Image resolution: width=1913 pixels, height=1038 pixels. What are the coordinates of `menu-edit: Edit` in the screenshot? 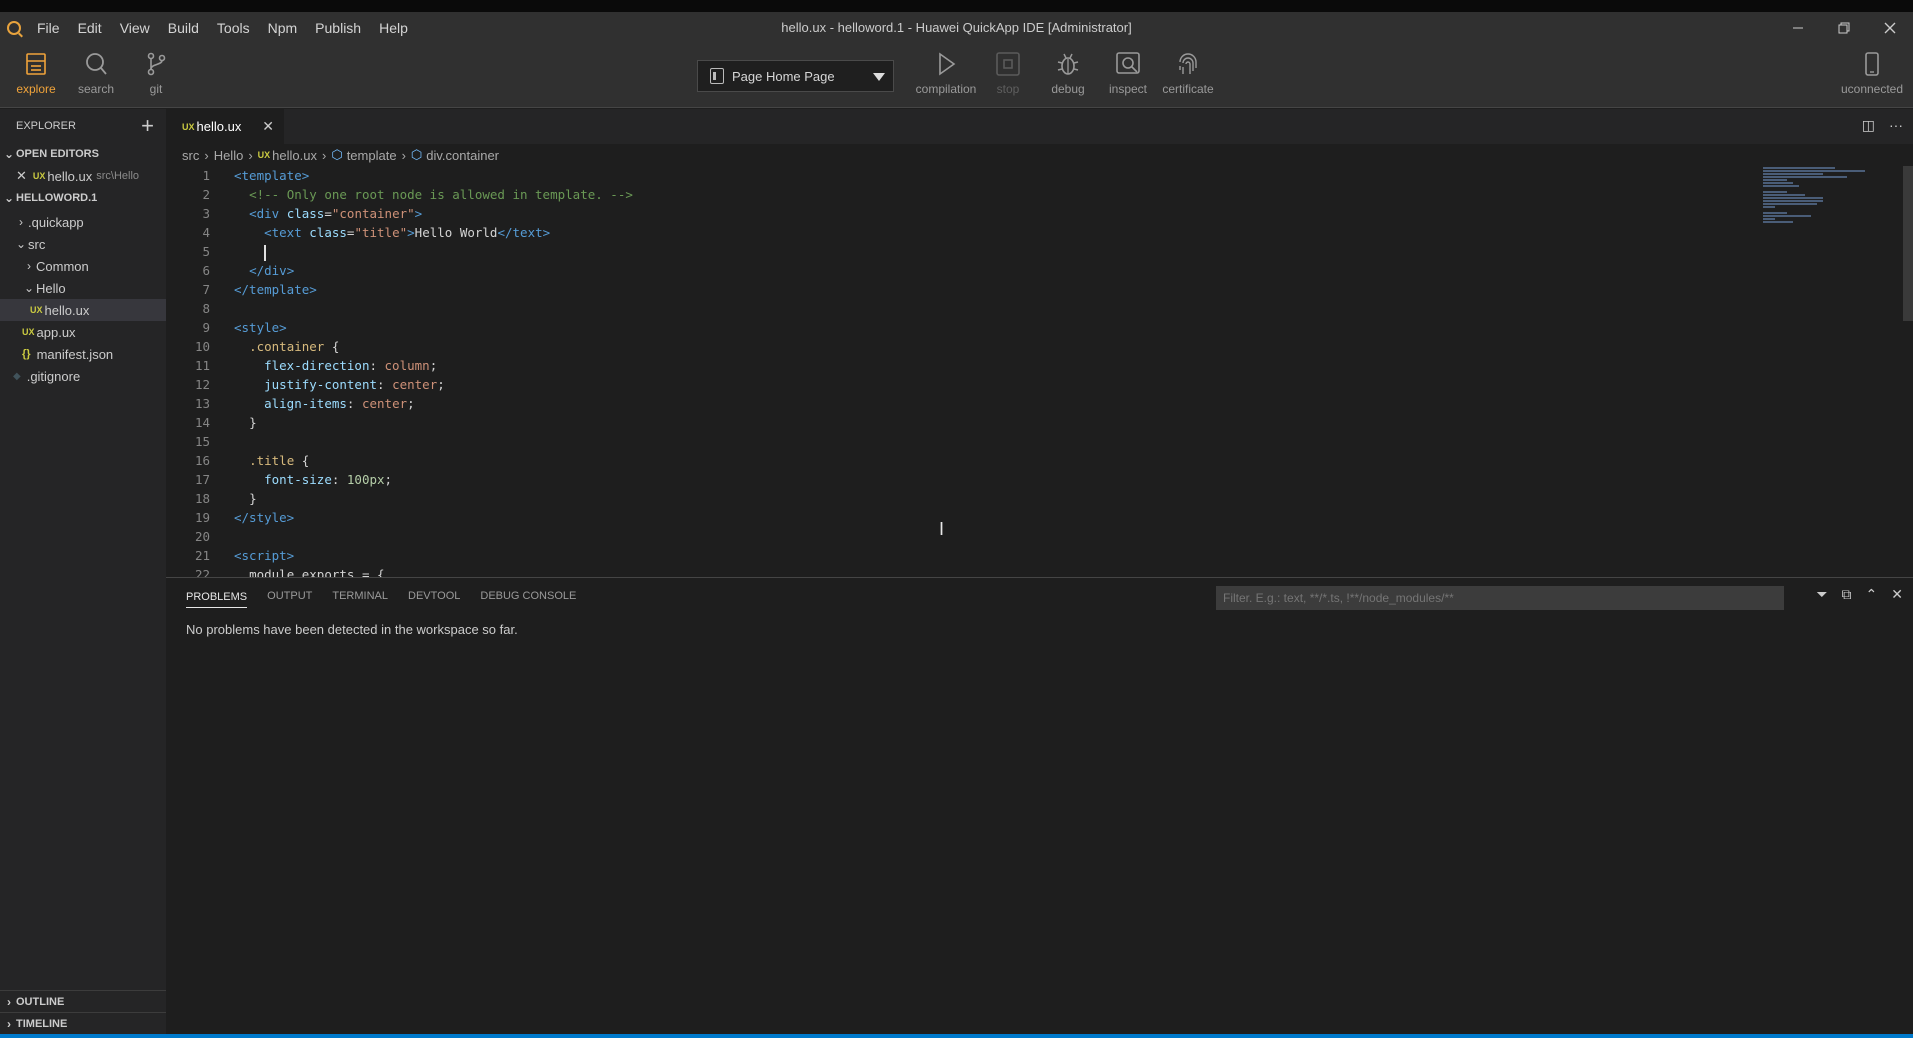 It's located at (90, 28).